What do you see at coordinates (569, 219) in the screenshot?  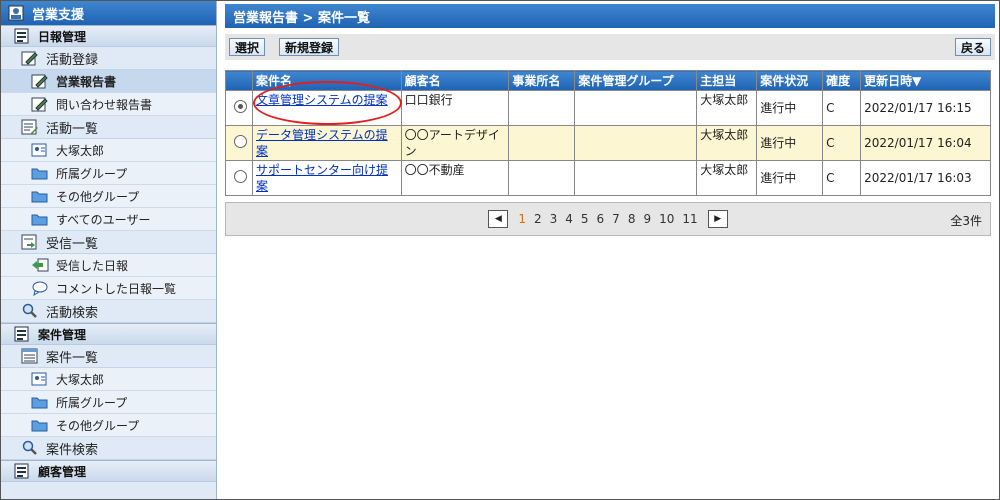 I see `page-number: 4` at bounding box center [569, 219].